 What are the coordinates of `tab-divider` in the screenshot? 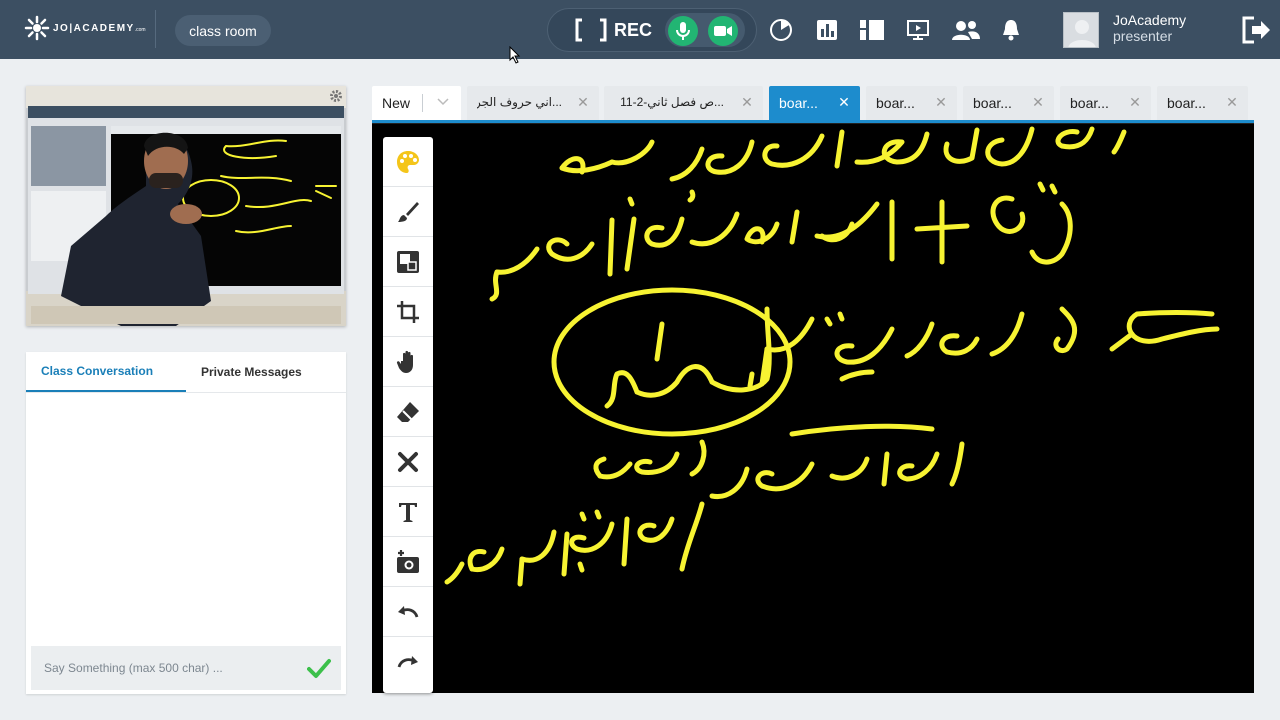 It's located at (422, 103).